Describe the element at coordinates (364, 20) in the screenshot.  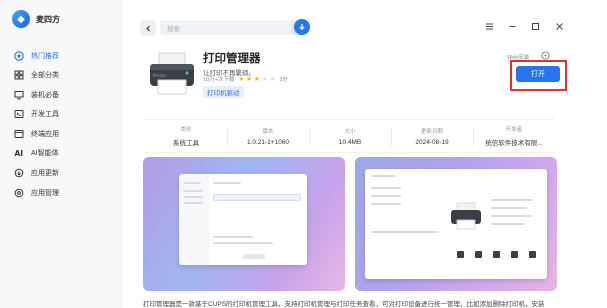
I see `top-bar: 搜索` at that location.